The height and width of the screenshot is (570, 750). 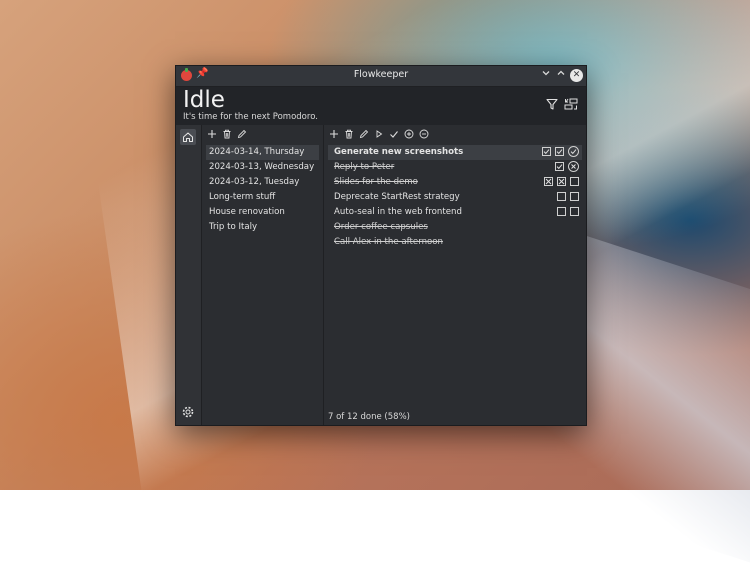 I want to click on timer-state-subtitle: It's time for the next Pomodoro., so click(x=250, y=117).